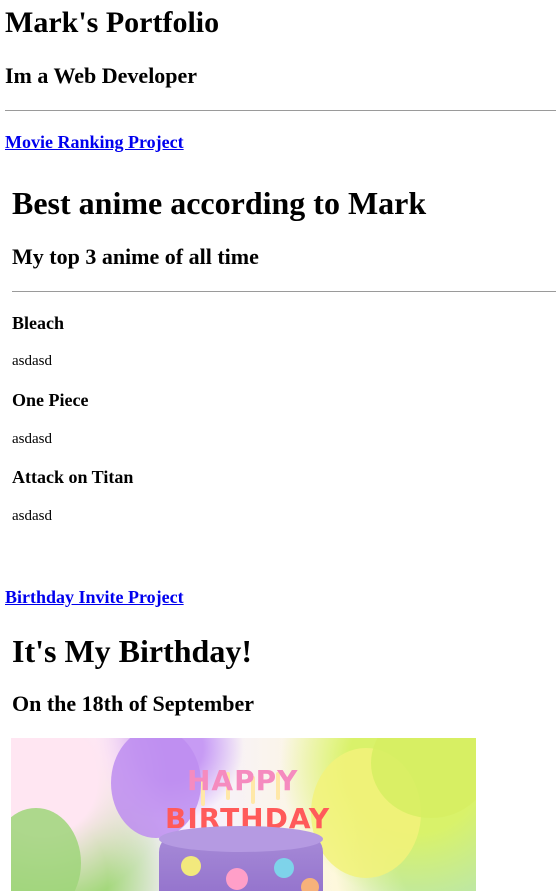 This screenshot has width=556, height=891. Describe the element at coordinates (280, 110) in the screenshot. I see `header-divider` at that location.